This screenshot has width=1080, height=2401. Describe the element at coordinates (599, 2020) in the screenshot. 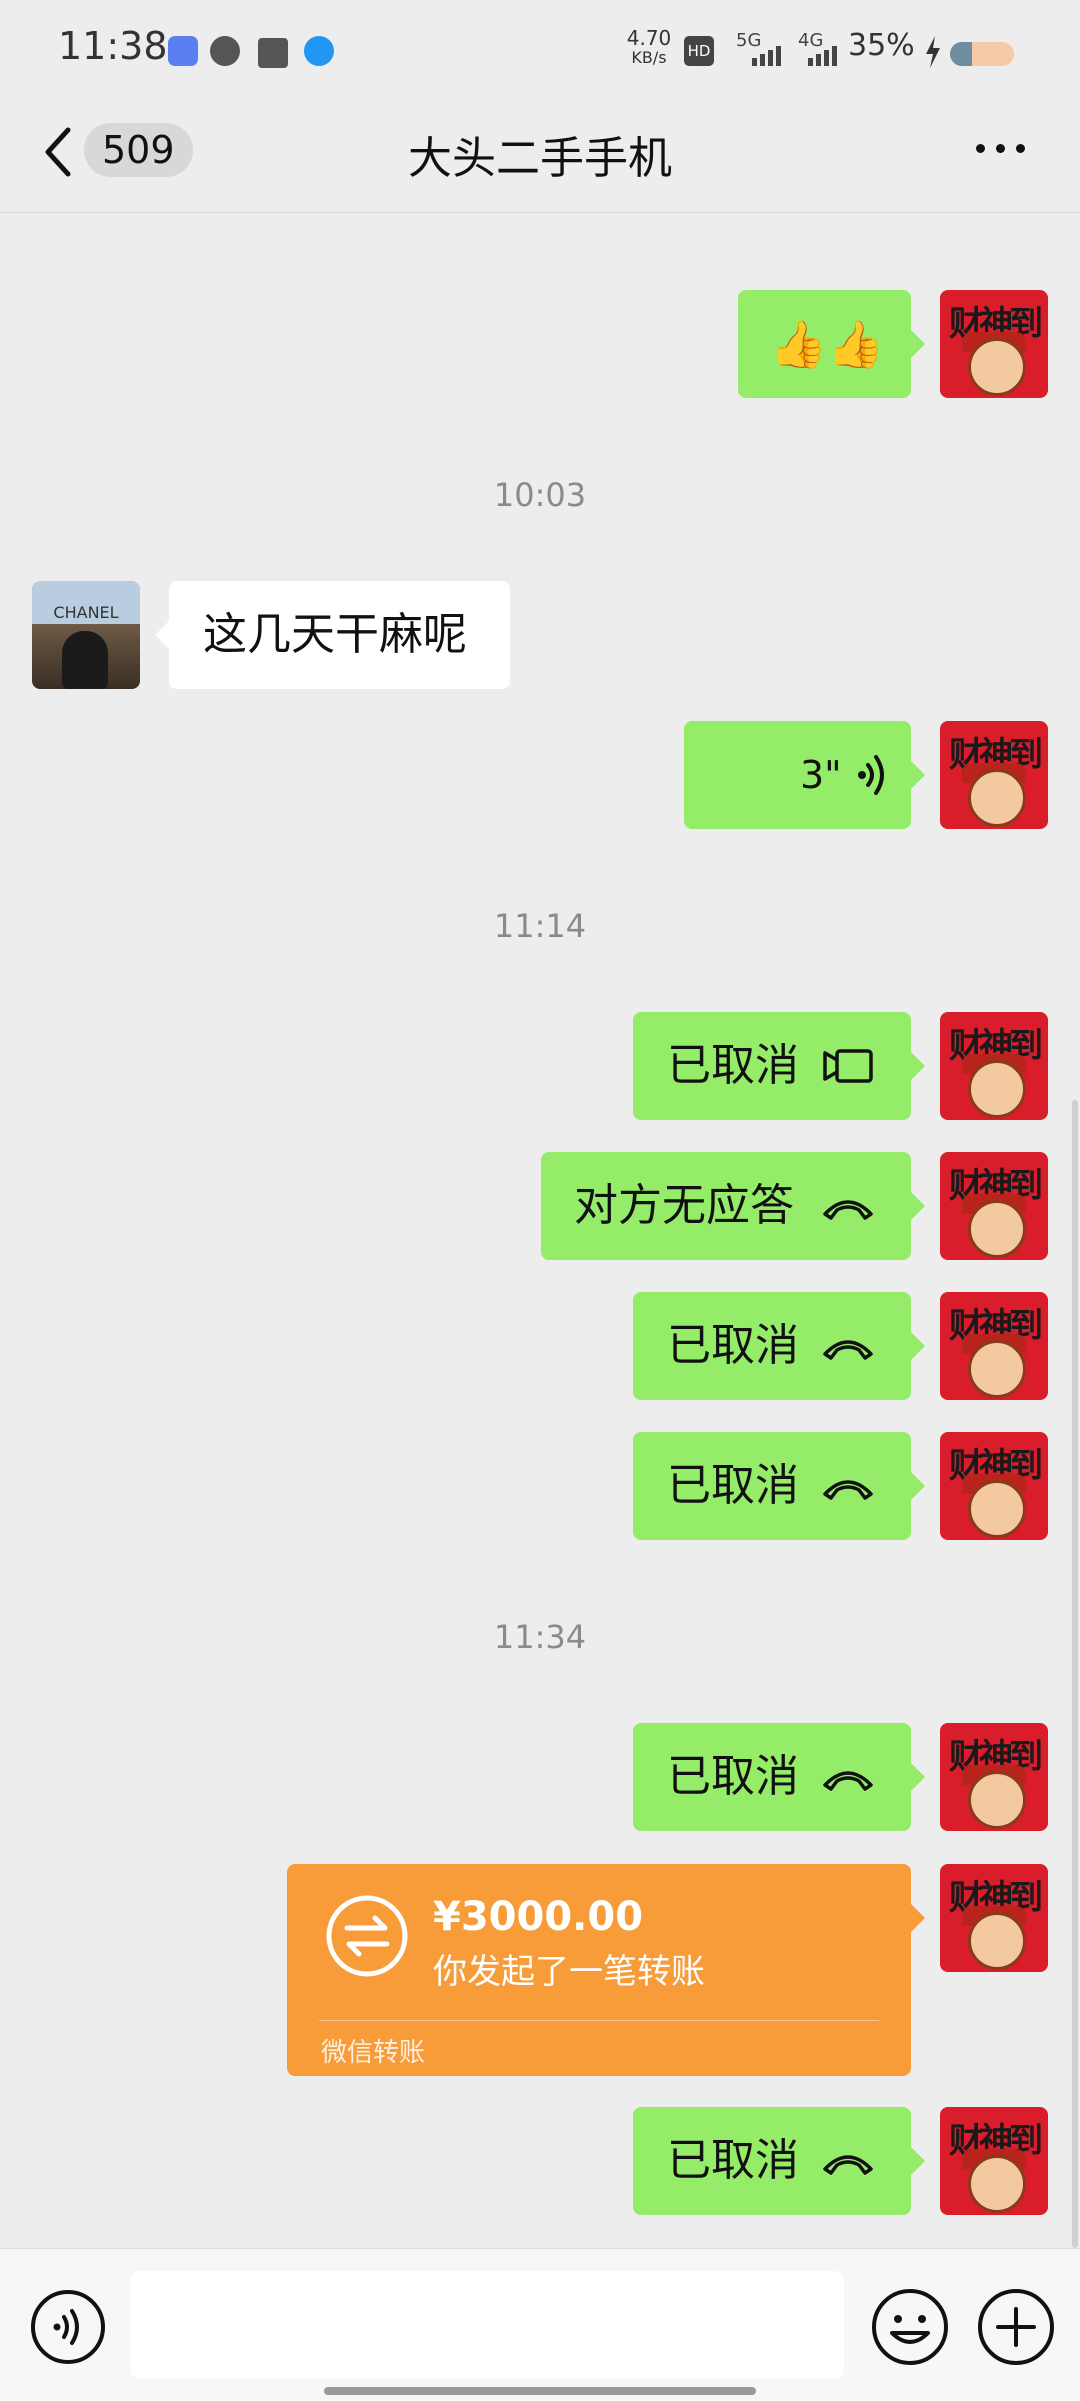

I see `transfer-divider` at that location.